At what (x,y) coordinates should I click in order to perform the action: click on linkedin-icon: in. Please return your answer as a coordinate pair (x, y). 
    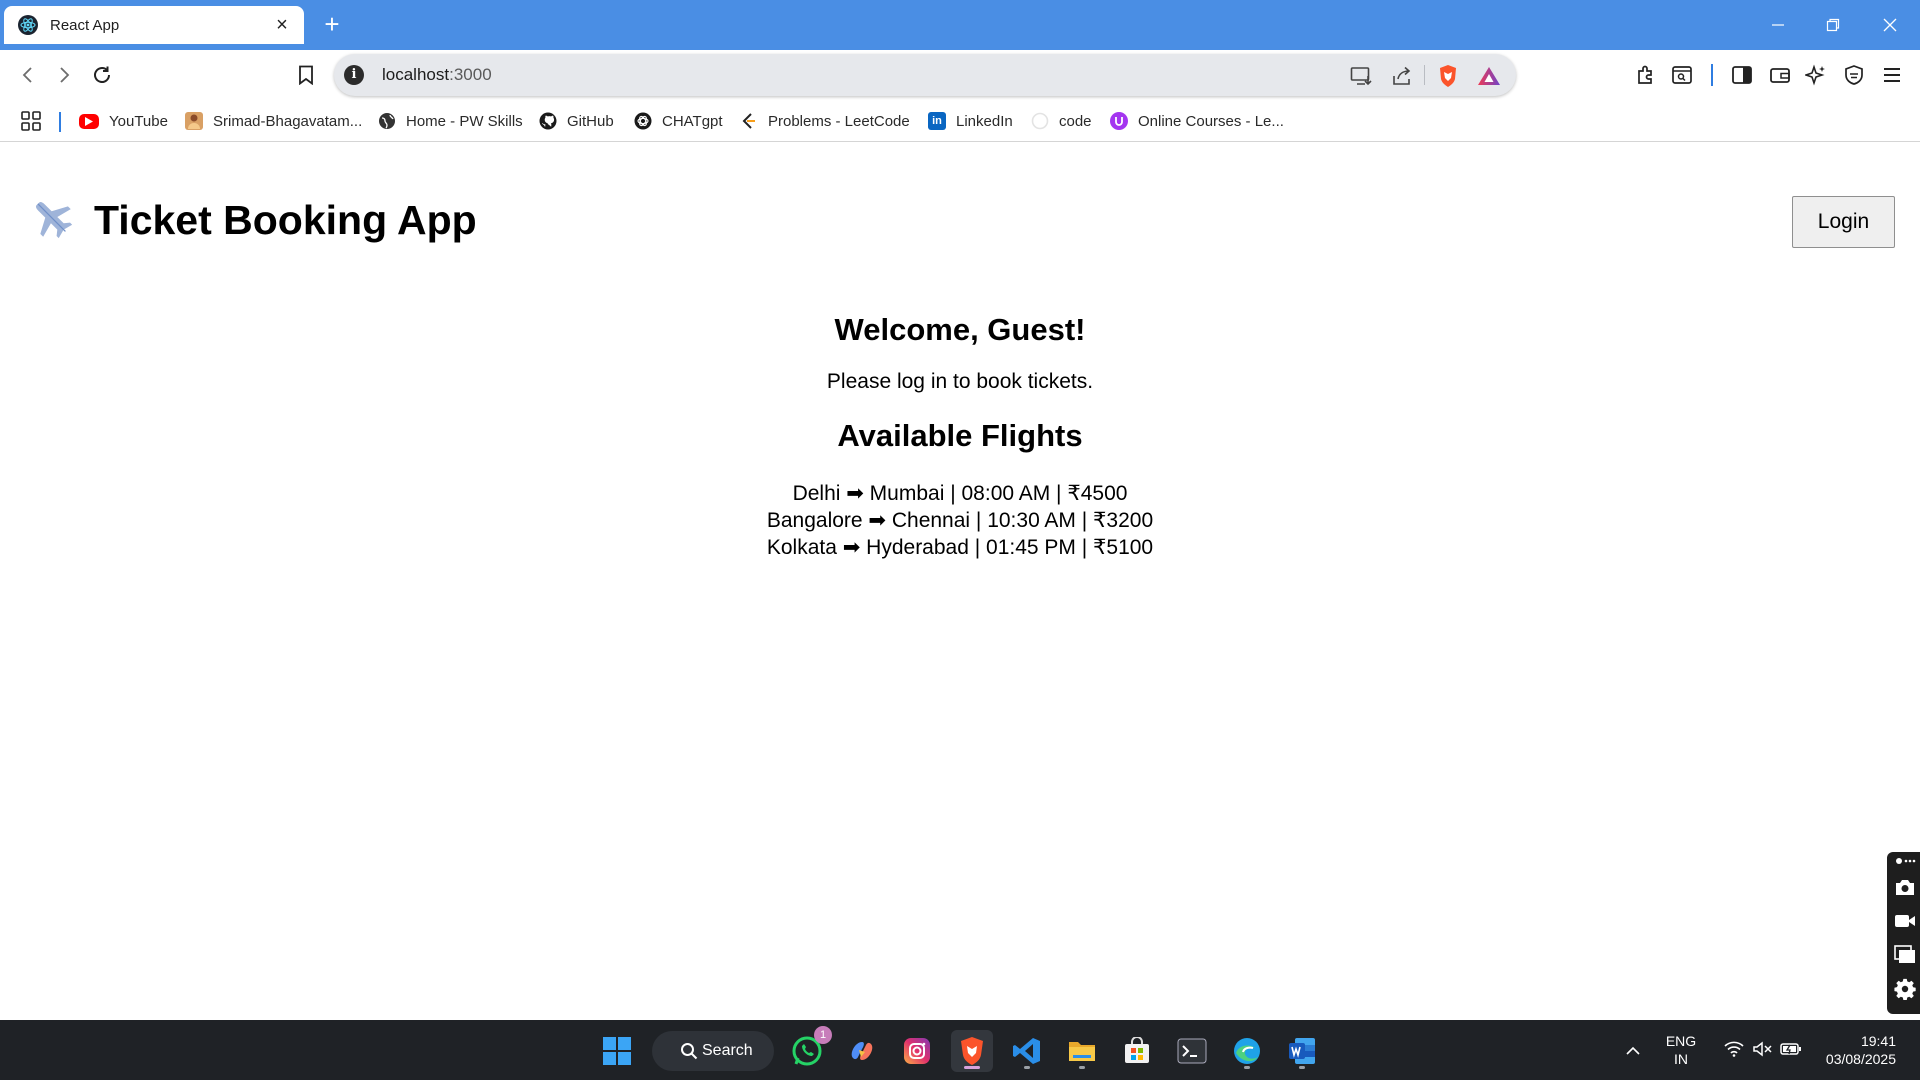
    Looking at the image, I should click on (937, 121).